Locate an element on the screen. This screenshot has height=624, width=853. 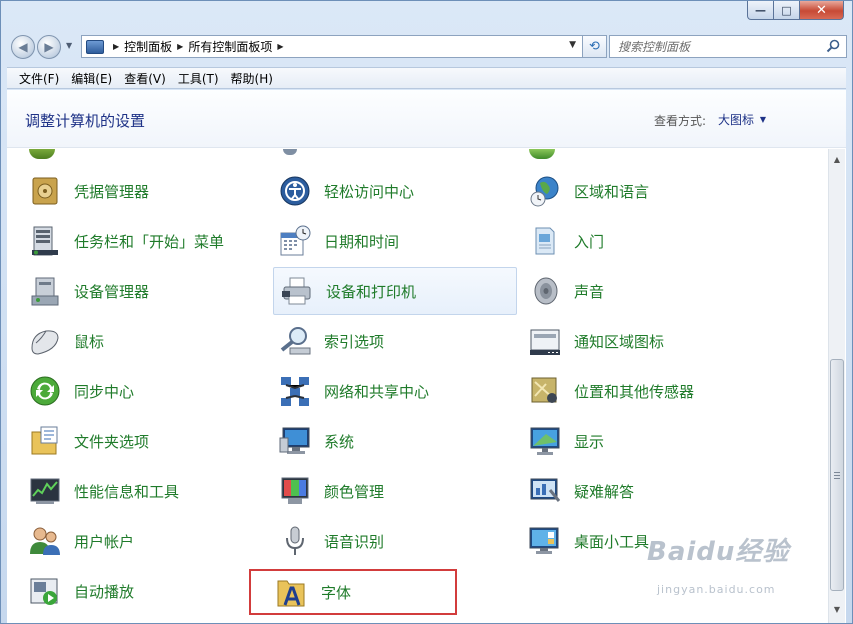
item-label: 声音 is located at coordinates (589, 291).